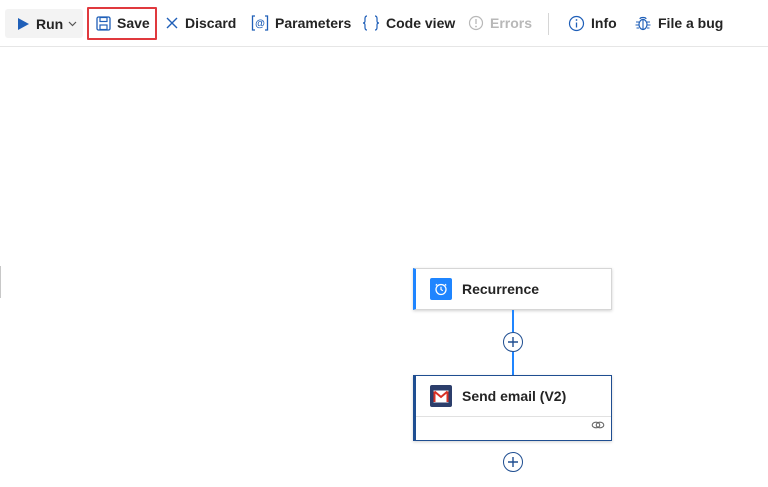 This screenshot has width=768, height=487. What do you see at coordinates (23, 24) in the screenshot?
I see `play-icon` at bounding box center [23, 24].